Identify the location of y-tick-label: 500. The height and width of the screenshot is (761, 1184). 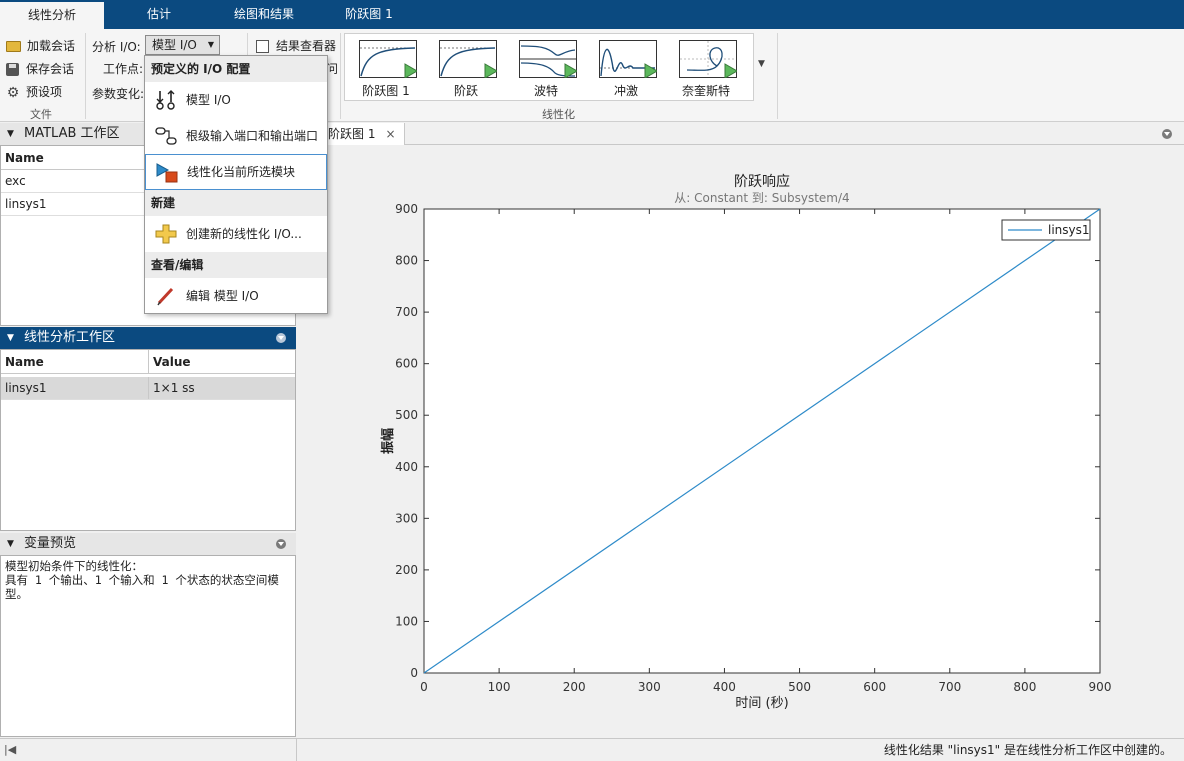
(406, 415).